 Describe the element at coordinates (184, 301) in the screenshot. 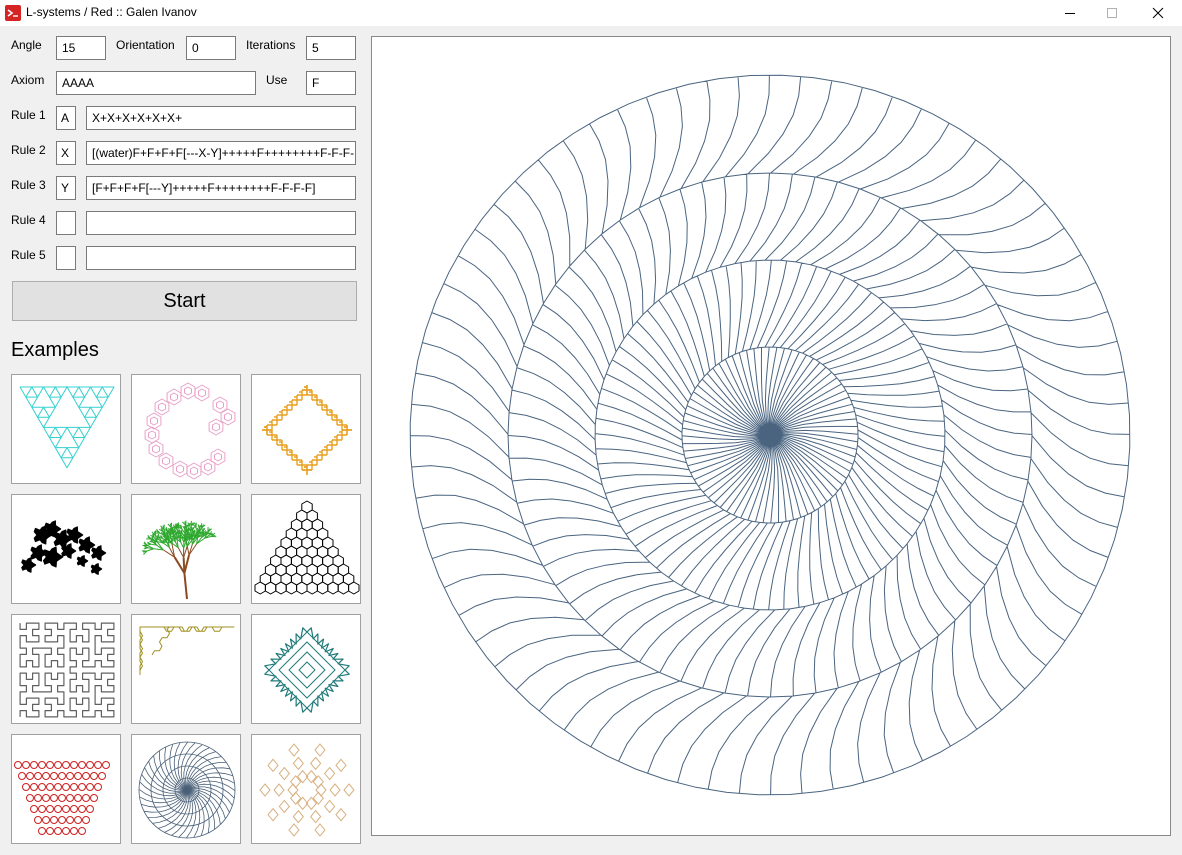

I see `start-button: Start` at that location.